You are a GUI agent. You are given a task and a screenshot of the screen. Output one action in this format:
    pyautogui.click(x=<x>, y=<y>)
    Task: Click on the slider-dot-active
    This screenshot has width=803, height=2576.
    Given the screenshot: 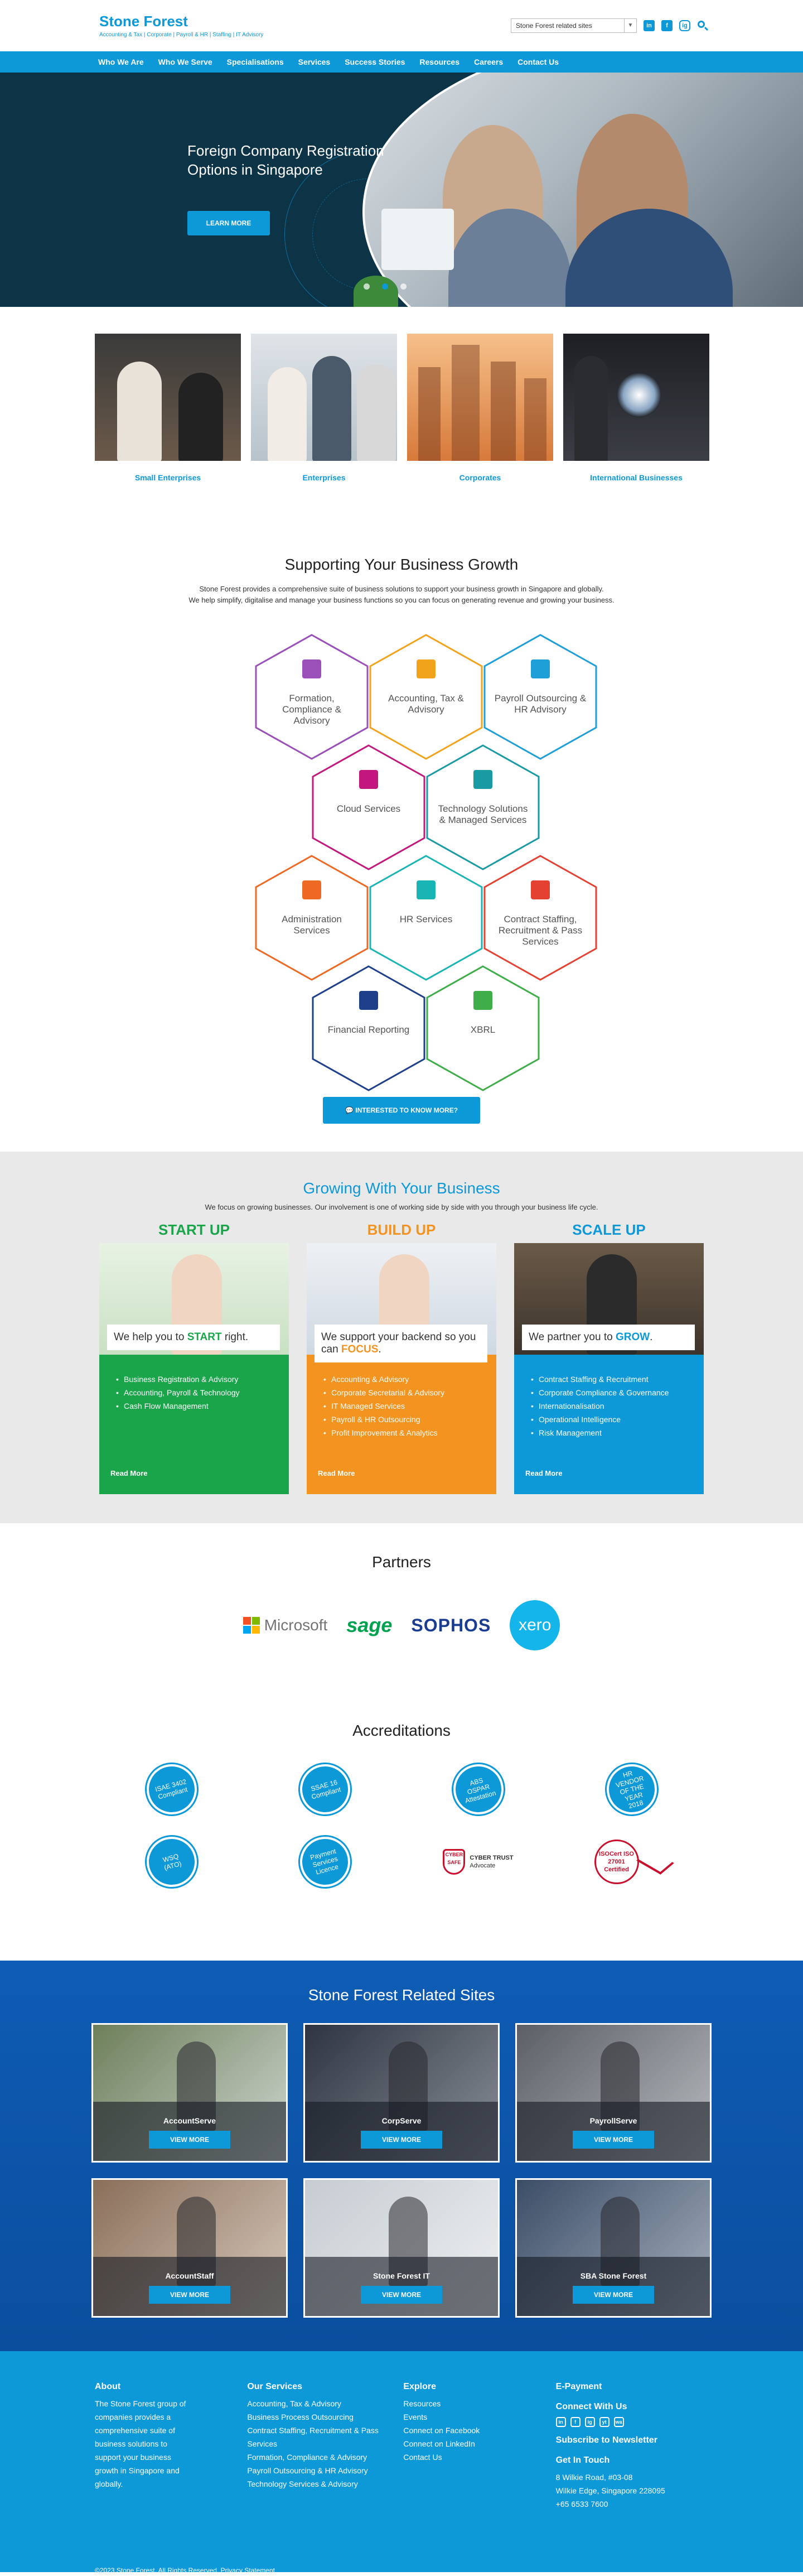 What is the action you would take?
    pyautogui.click(x=385, y=287)
    